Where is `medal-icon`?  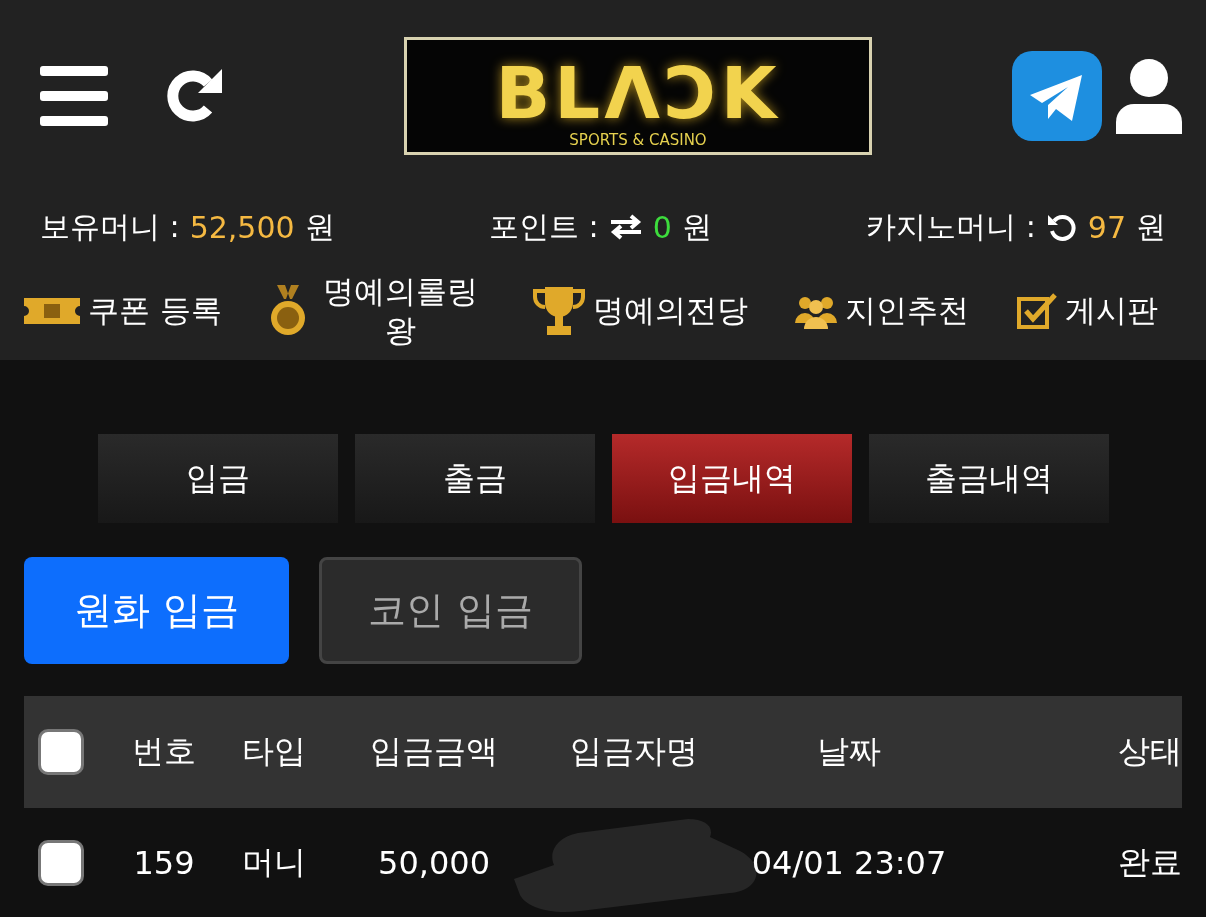 medal-icon is located at coordinates (288, 311).